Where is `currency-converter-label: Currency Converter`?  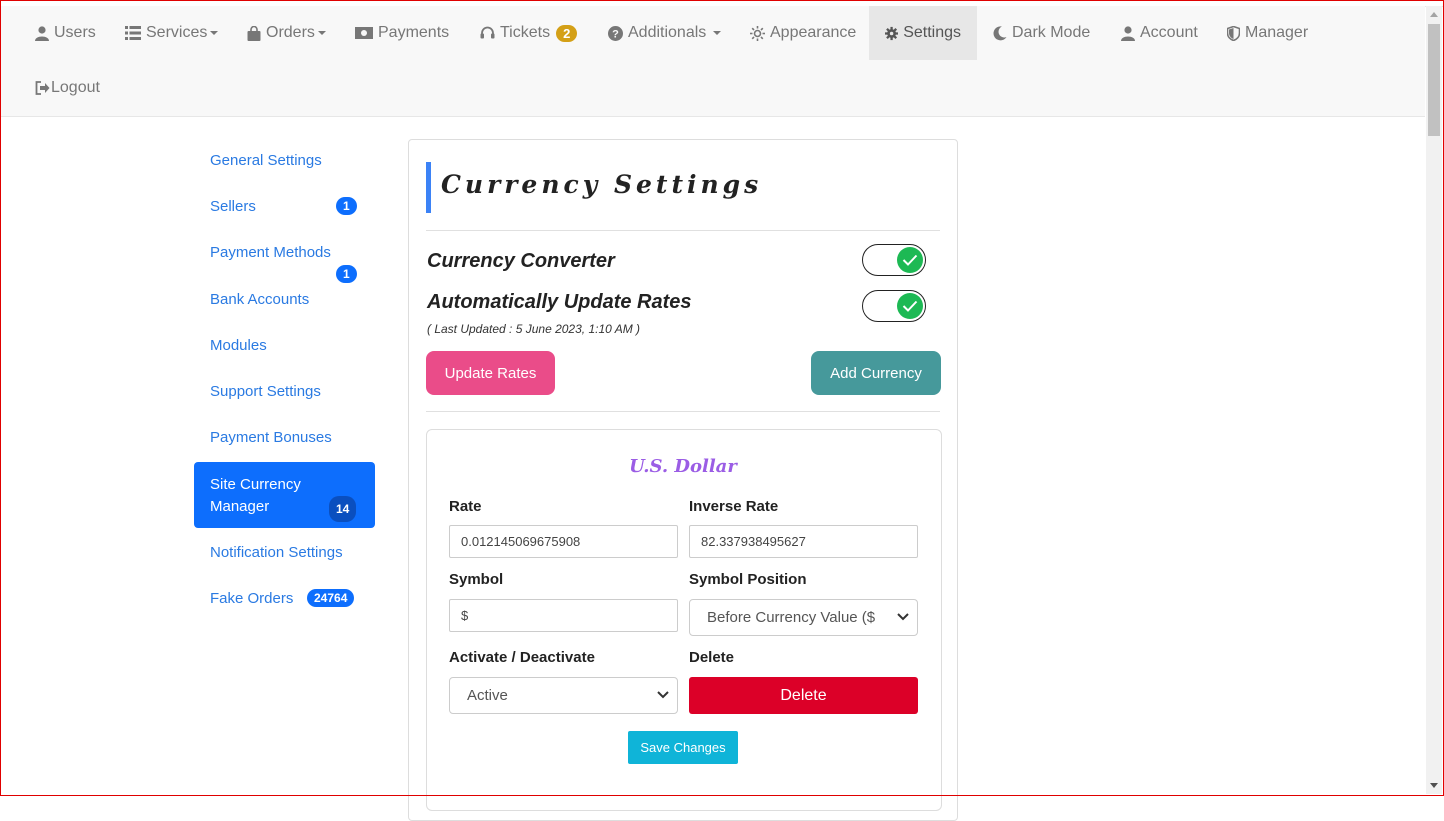
currency-converter-label: Currency Converter is located at coordinates (521, 261).